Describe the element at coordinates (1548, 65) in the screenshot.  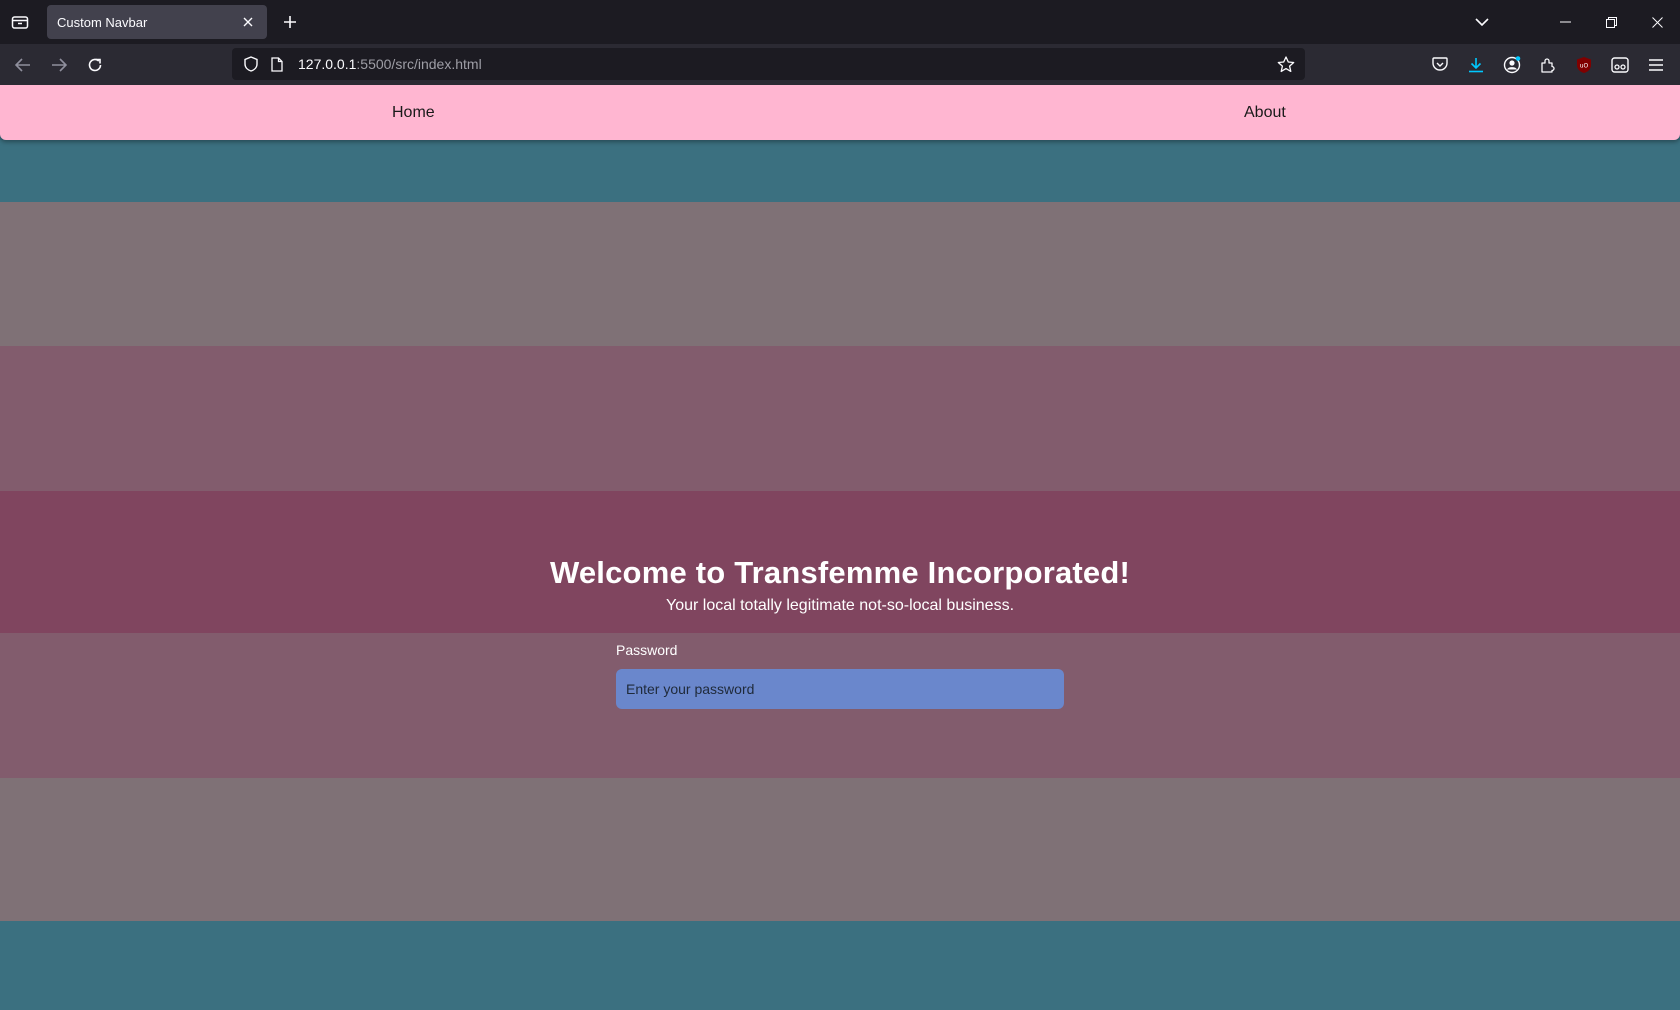
I see `extensions-icon` at that location.